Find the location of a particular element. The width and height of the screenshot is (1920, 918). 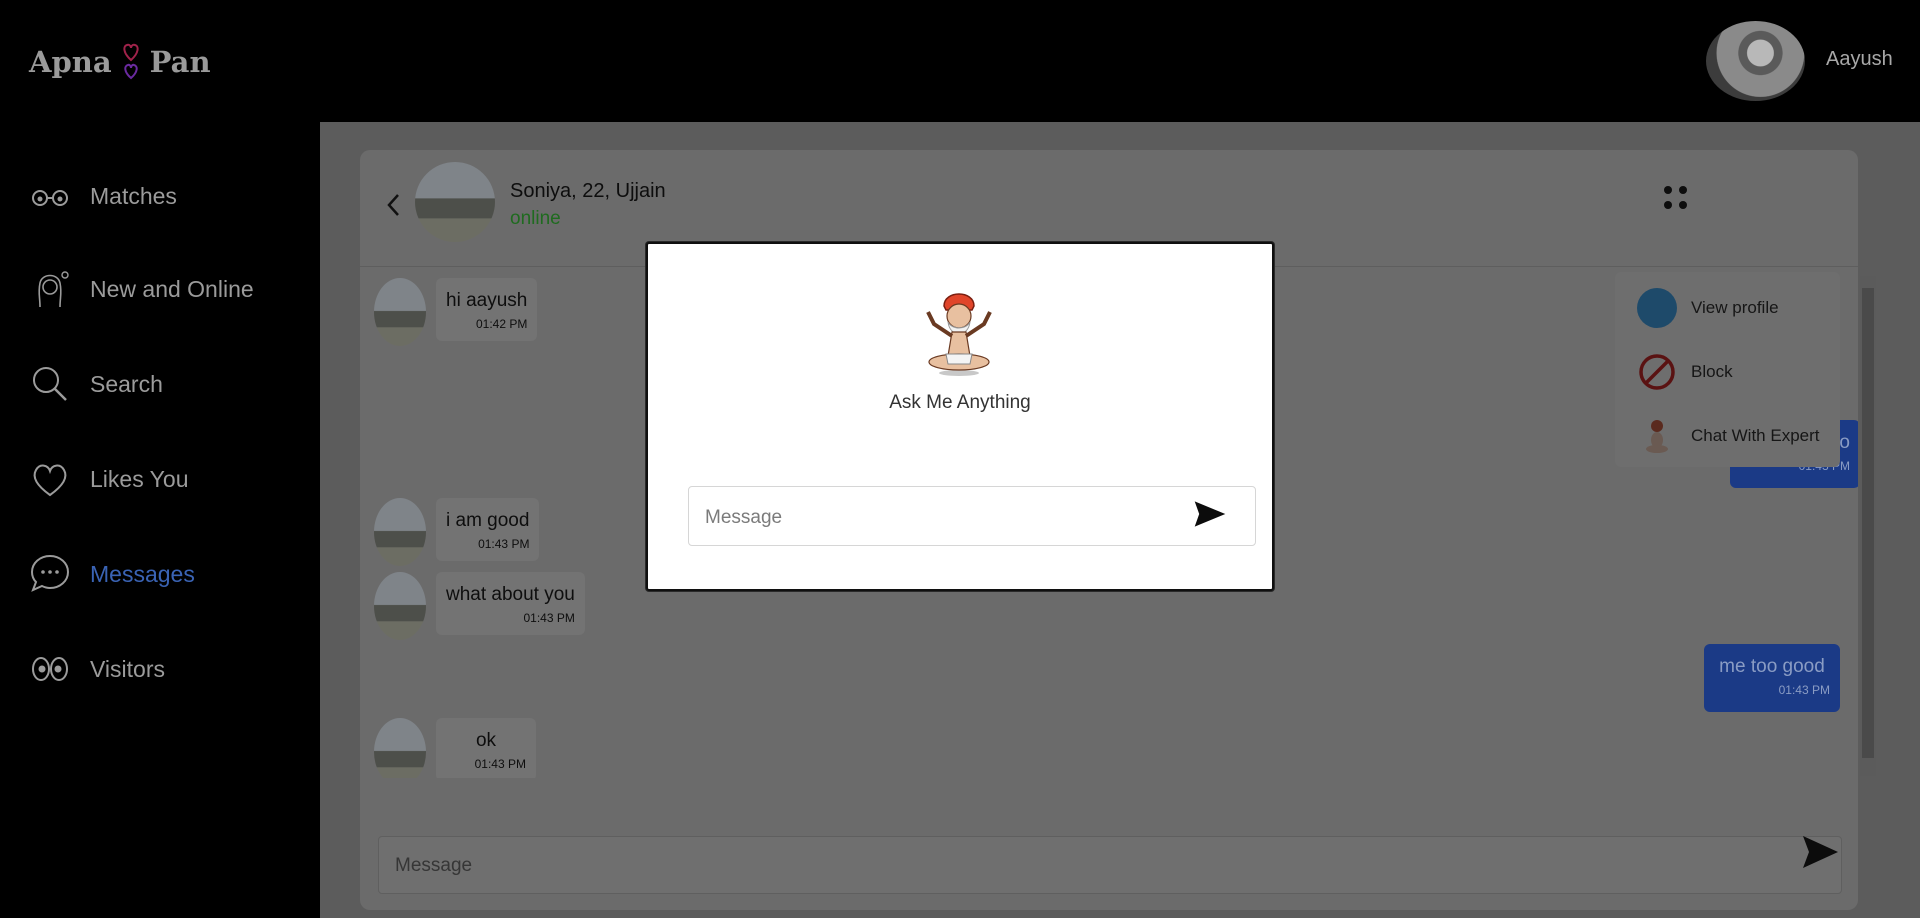

sidebar-item-label: Search is located at coordinates (126, 383).